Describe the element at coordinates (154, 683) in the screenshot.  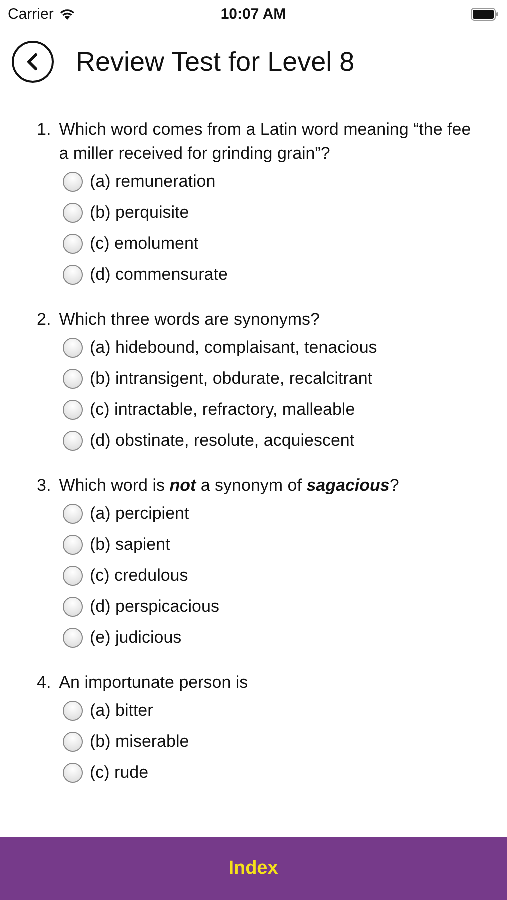
I see `question-text: An importunate person is` at that location.